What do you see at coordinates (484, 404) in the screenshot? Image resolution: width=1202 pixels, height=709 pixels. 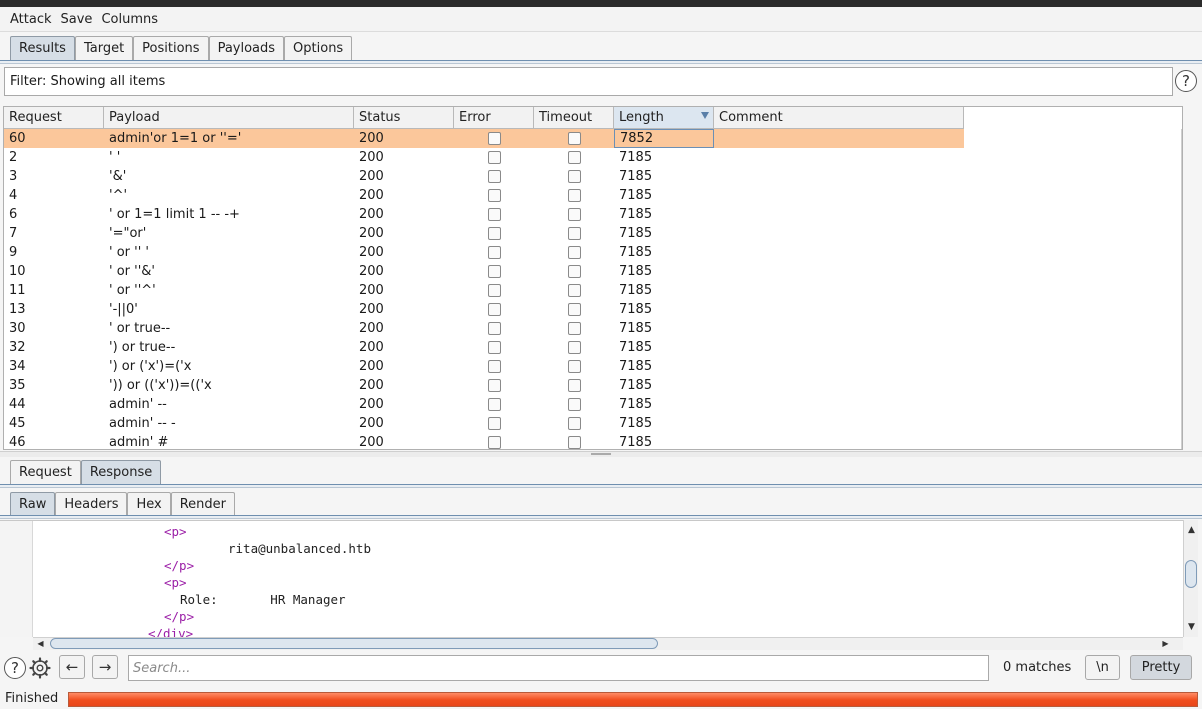 I see `table-row: 44 admin' -- 200 7185` at bounding box center [484, 404].